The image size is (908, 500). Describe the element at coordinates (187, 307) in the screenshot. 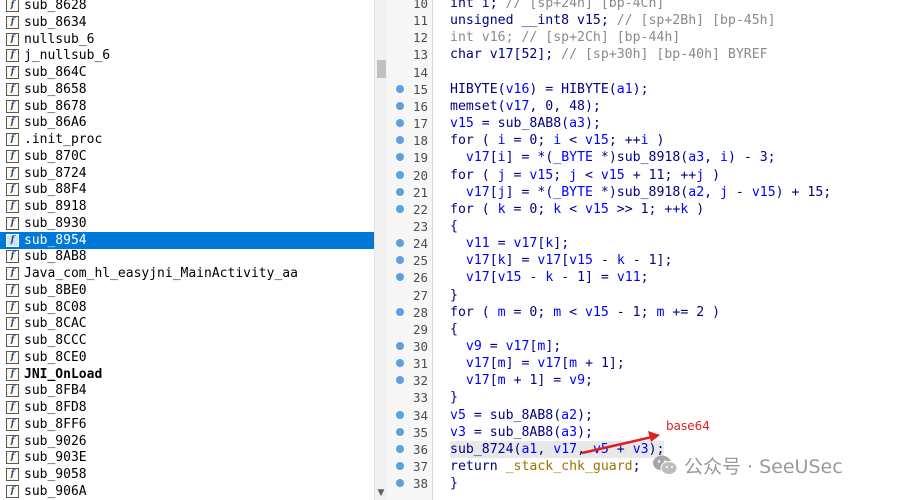

I see `function-list-item: f sub_8C08` at that location.